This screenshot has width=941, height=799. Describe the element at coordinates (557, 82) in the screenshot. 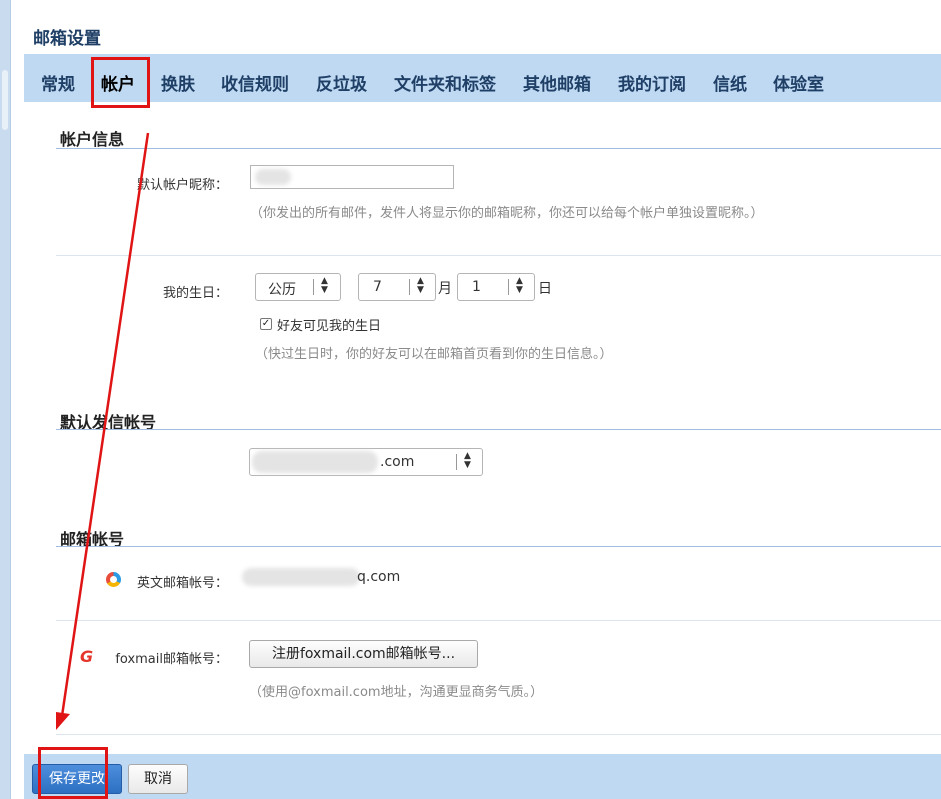

I see `tab-other-mailboxes: 其他邮箱` at that location.